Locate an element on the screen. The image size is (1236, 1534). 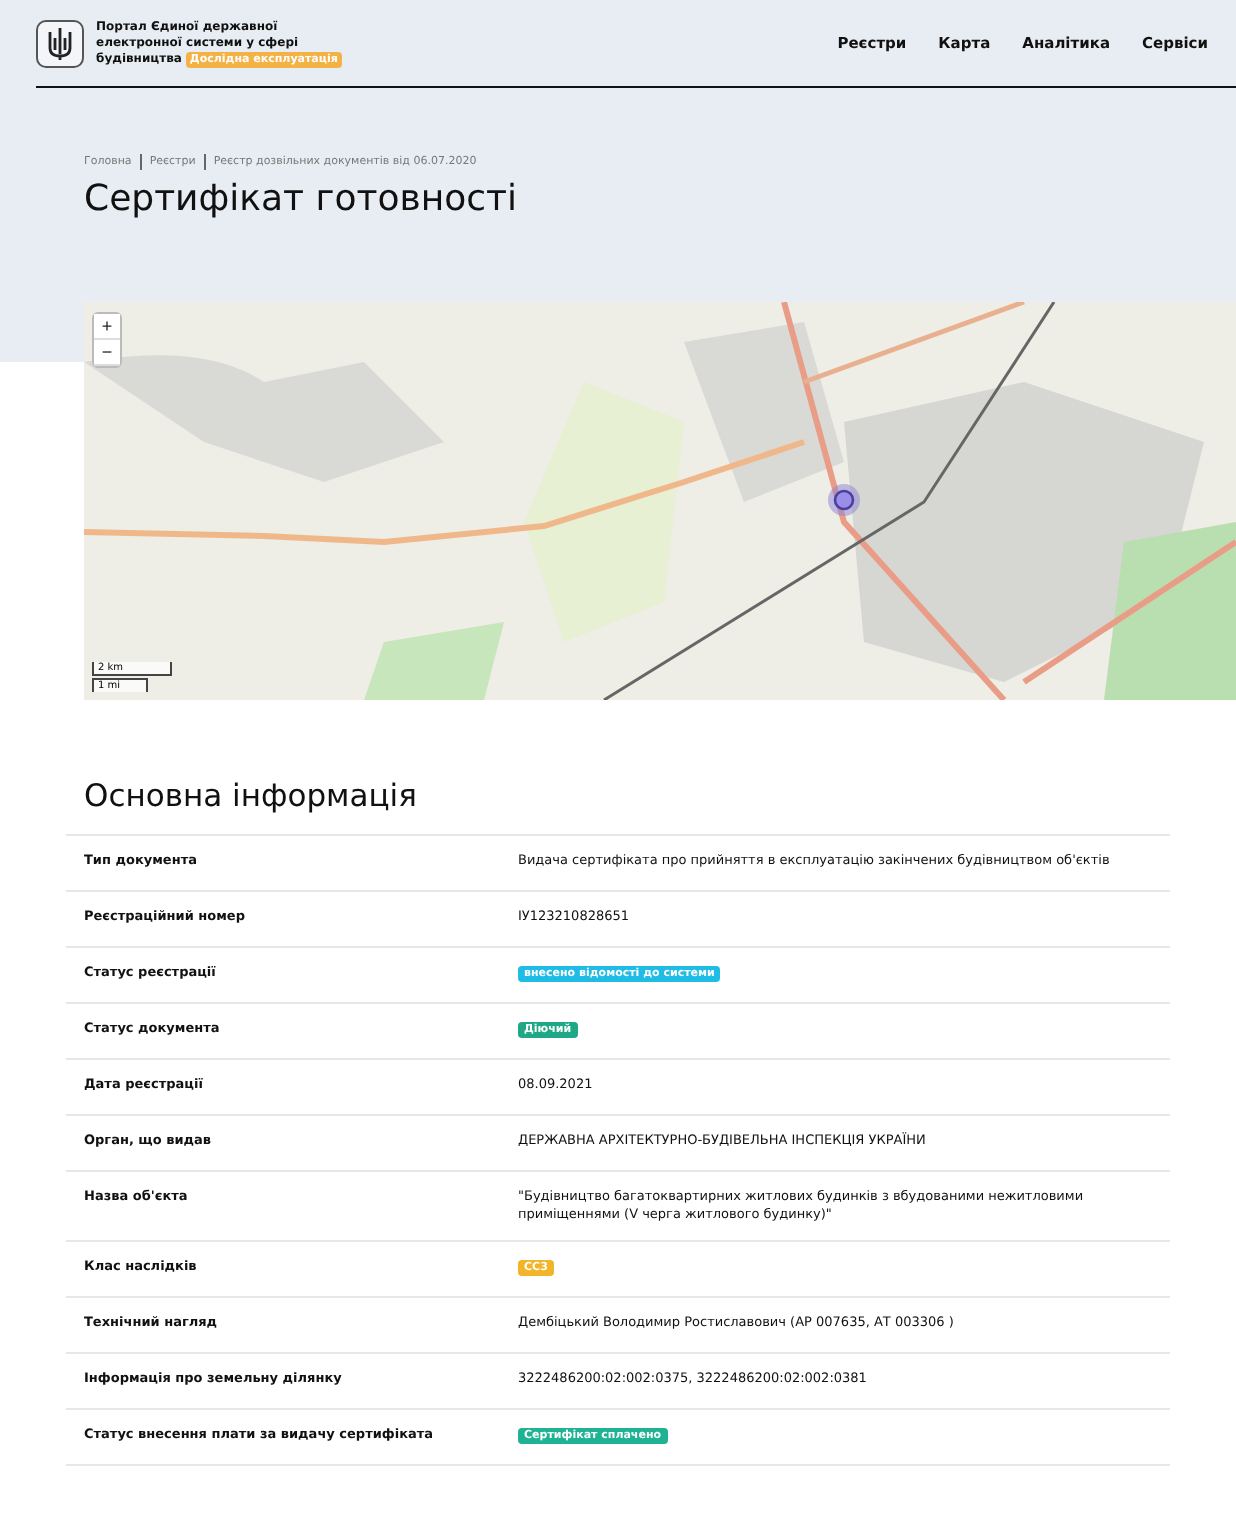
zoom-in-button: + is located at coordinates (107, 327).